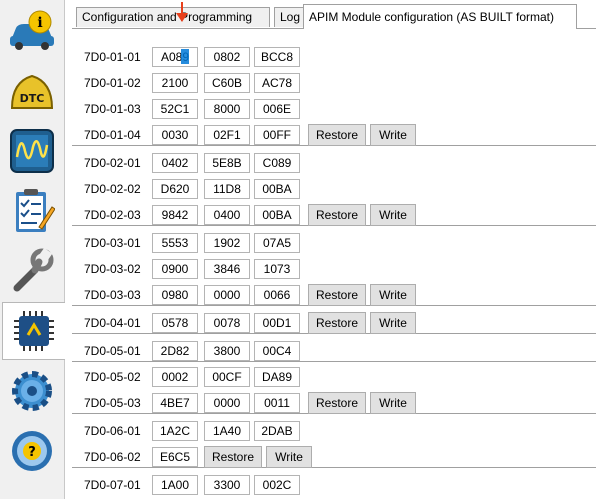 The width and height of the screenshot is (596, 499). What do you see at coordinates (227, 269) in the screenshot?
I see `value-cell: 3846` at bounding box center [227, 269].